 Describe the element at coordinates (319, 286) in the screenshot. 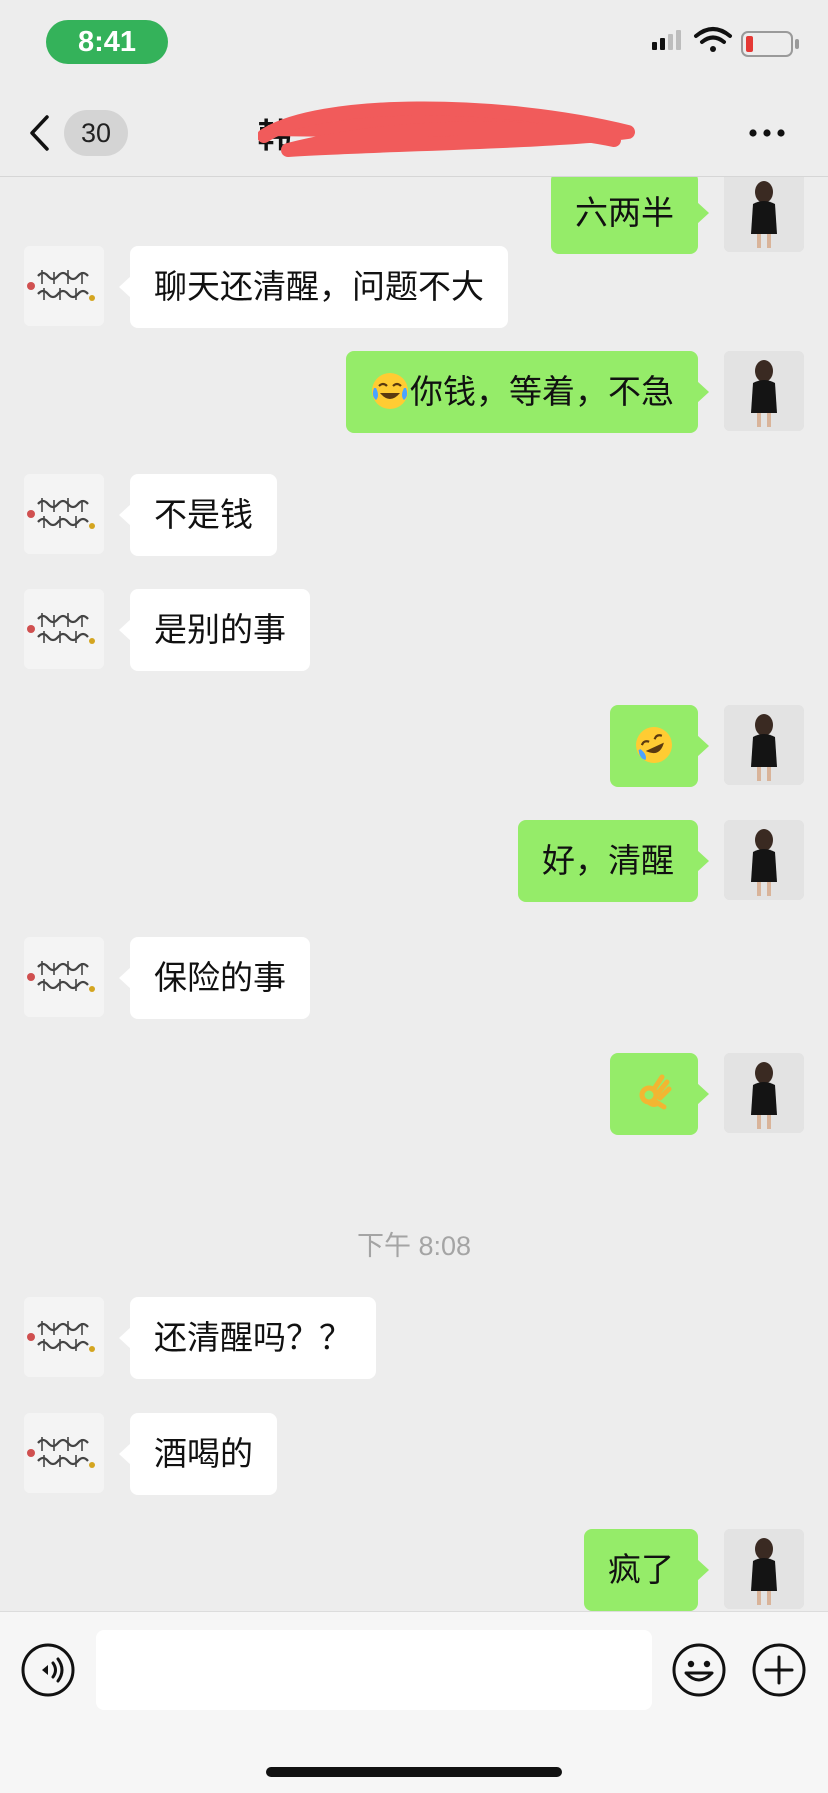

I see `message-text: 聊天还清醒，问题不大` at that location.